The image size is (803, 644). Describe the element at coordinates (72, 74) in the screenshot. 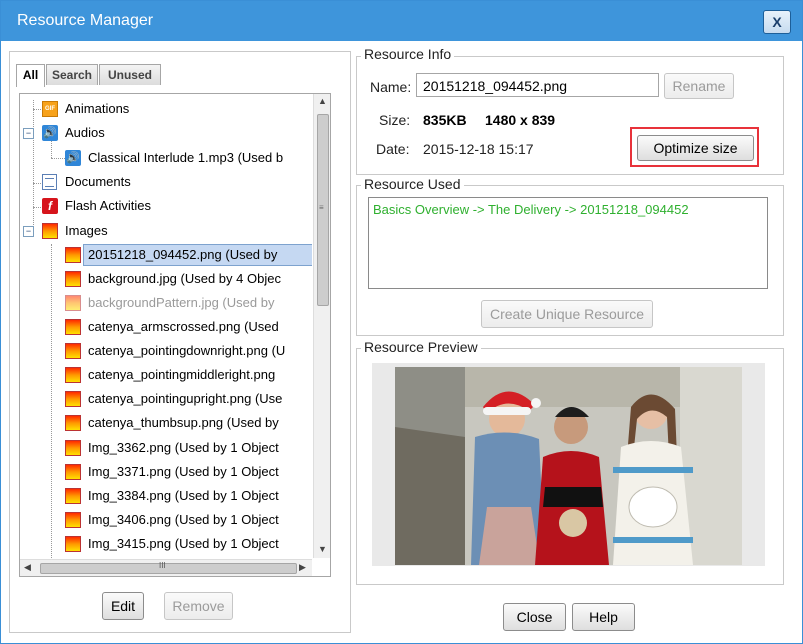

I see `tab-search: Search` at that location.